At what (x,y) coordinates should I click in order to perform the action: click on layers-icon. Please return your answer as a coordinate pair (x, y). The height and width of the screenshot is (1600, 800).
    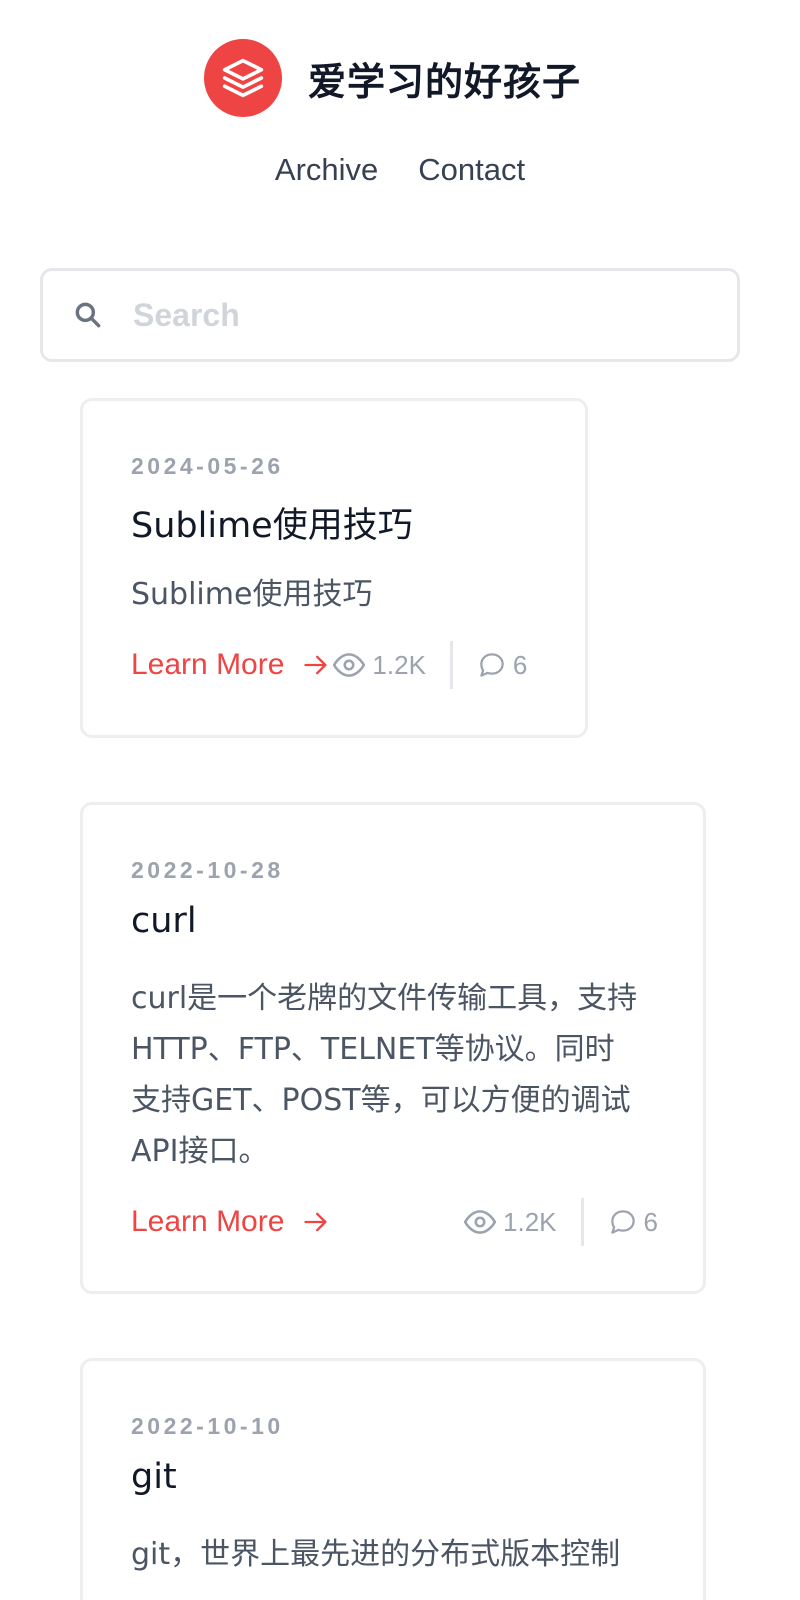
    Looking at the image, I should click on (243, 78).